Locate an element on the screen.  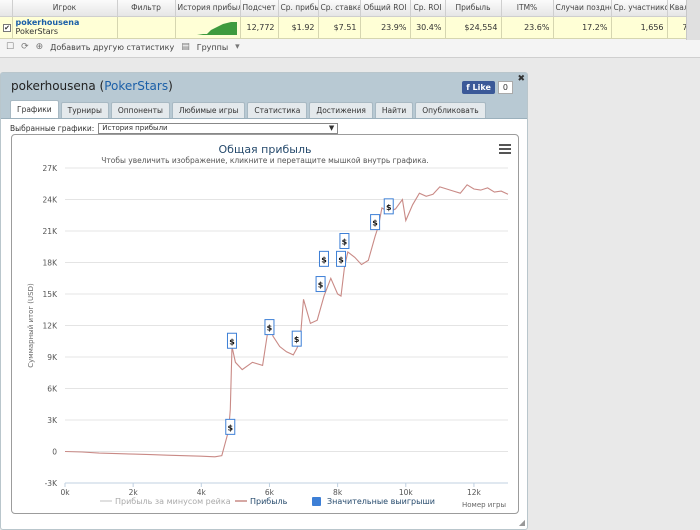
like-button-label: Like is located at coordinates (481, 87).